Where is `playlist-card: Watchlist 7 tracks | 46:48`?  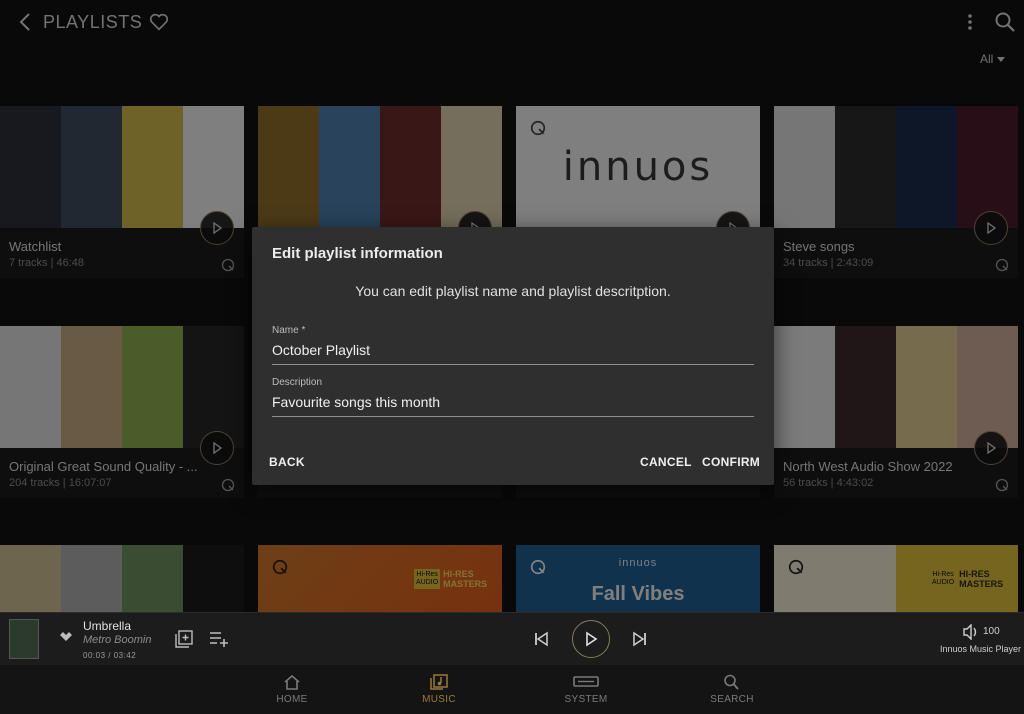 playlist-card: Watchlist 7 tracks | 46:48 is located at coordinates (122, 192).